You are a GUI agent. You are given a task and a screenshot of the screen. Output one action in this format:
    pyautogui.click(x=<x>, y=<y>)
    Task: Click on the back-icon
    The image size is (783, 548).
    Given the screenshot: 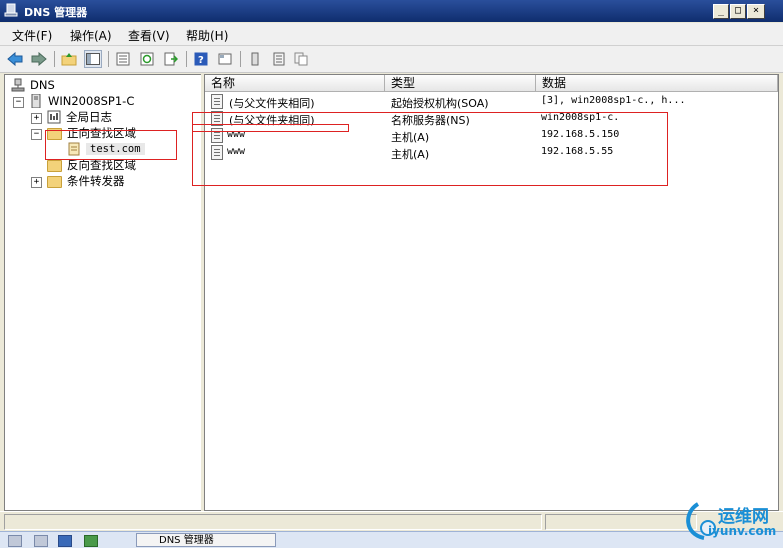 What is the action you would take?
    pyautogui.click(x=15, y=59)
    